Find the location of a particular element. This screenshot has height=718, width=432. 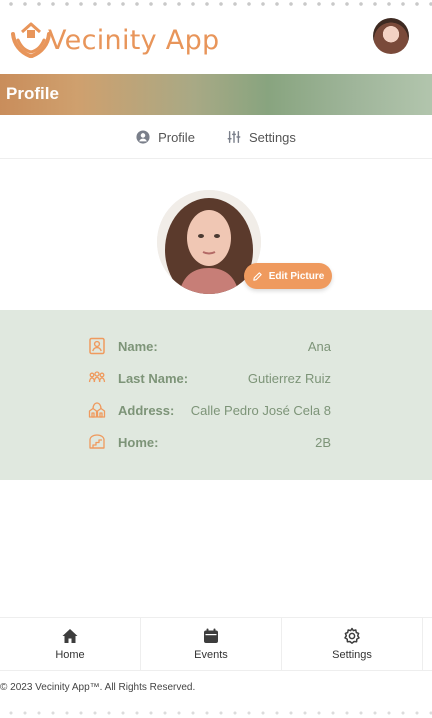

tab-profile: Profile is located at coordinates (165, 137).